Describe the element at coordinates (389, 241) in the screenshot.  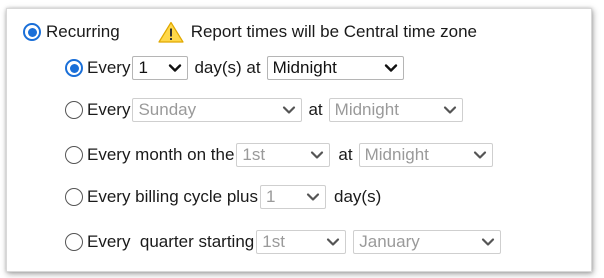
I see `quarterly-month-value: January` at that location.